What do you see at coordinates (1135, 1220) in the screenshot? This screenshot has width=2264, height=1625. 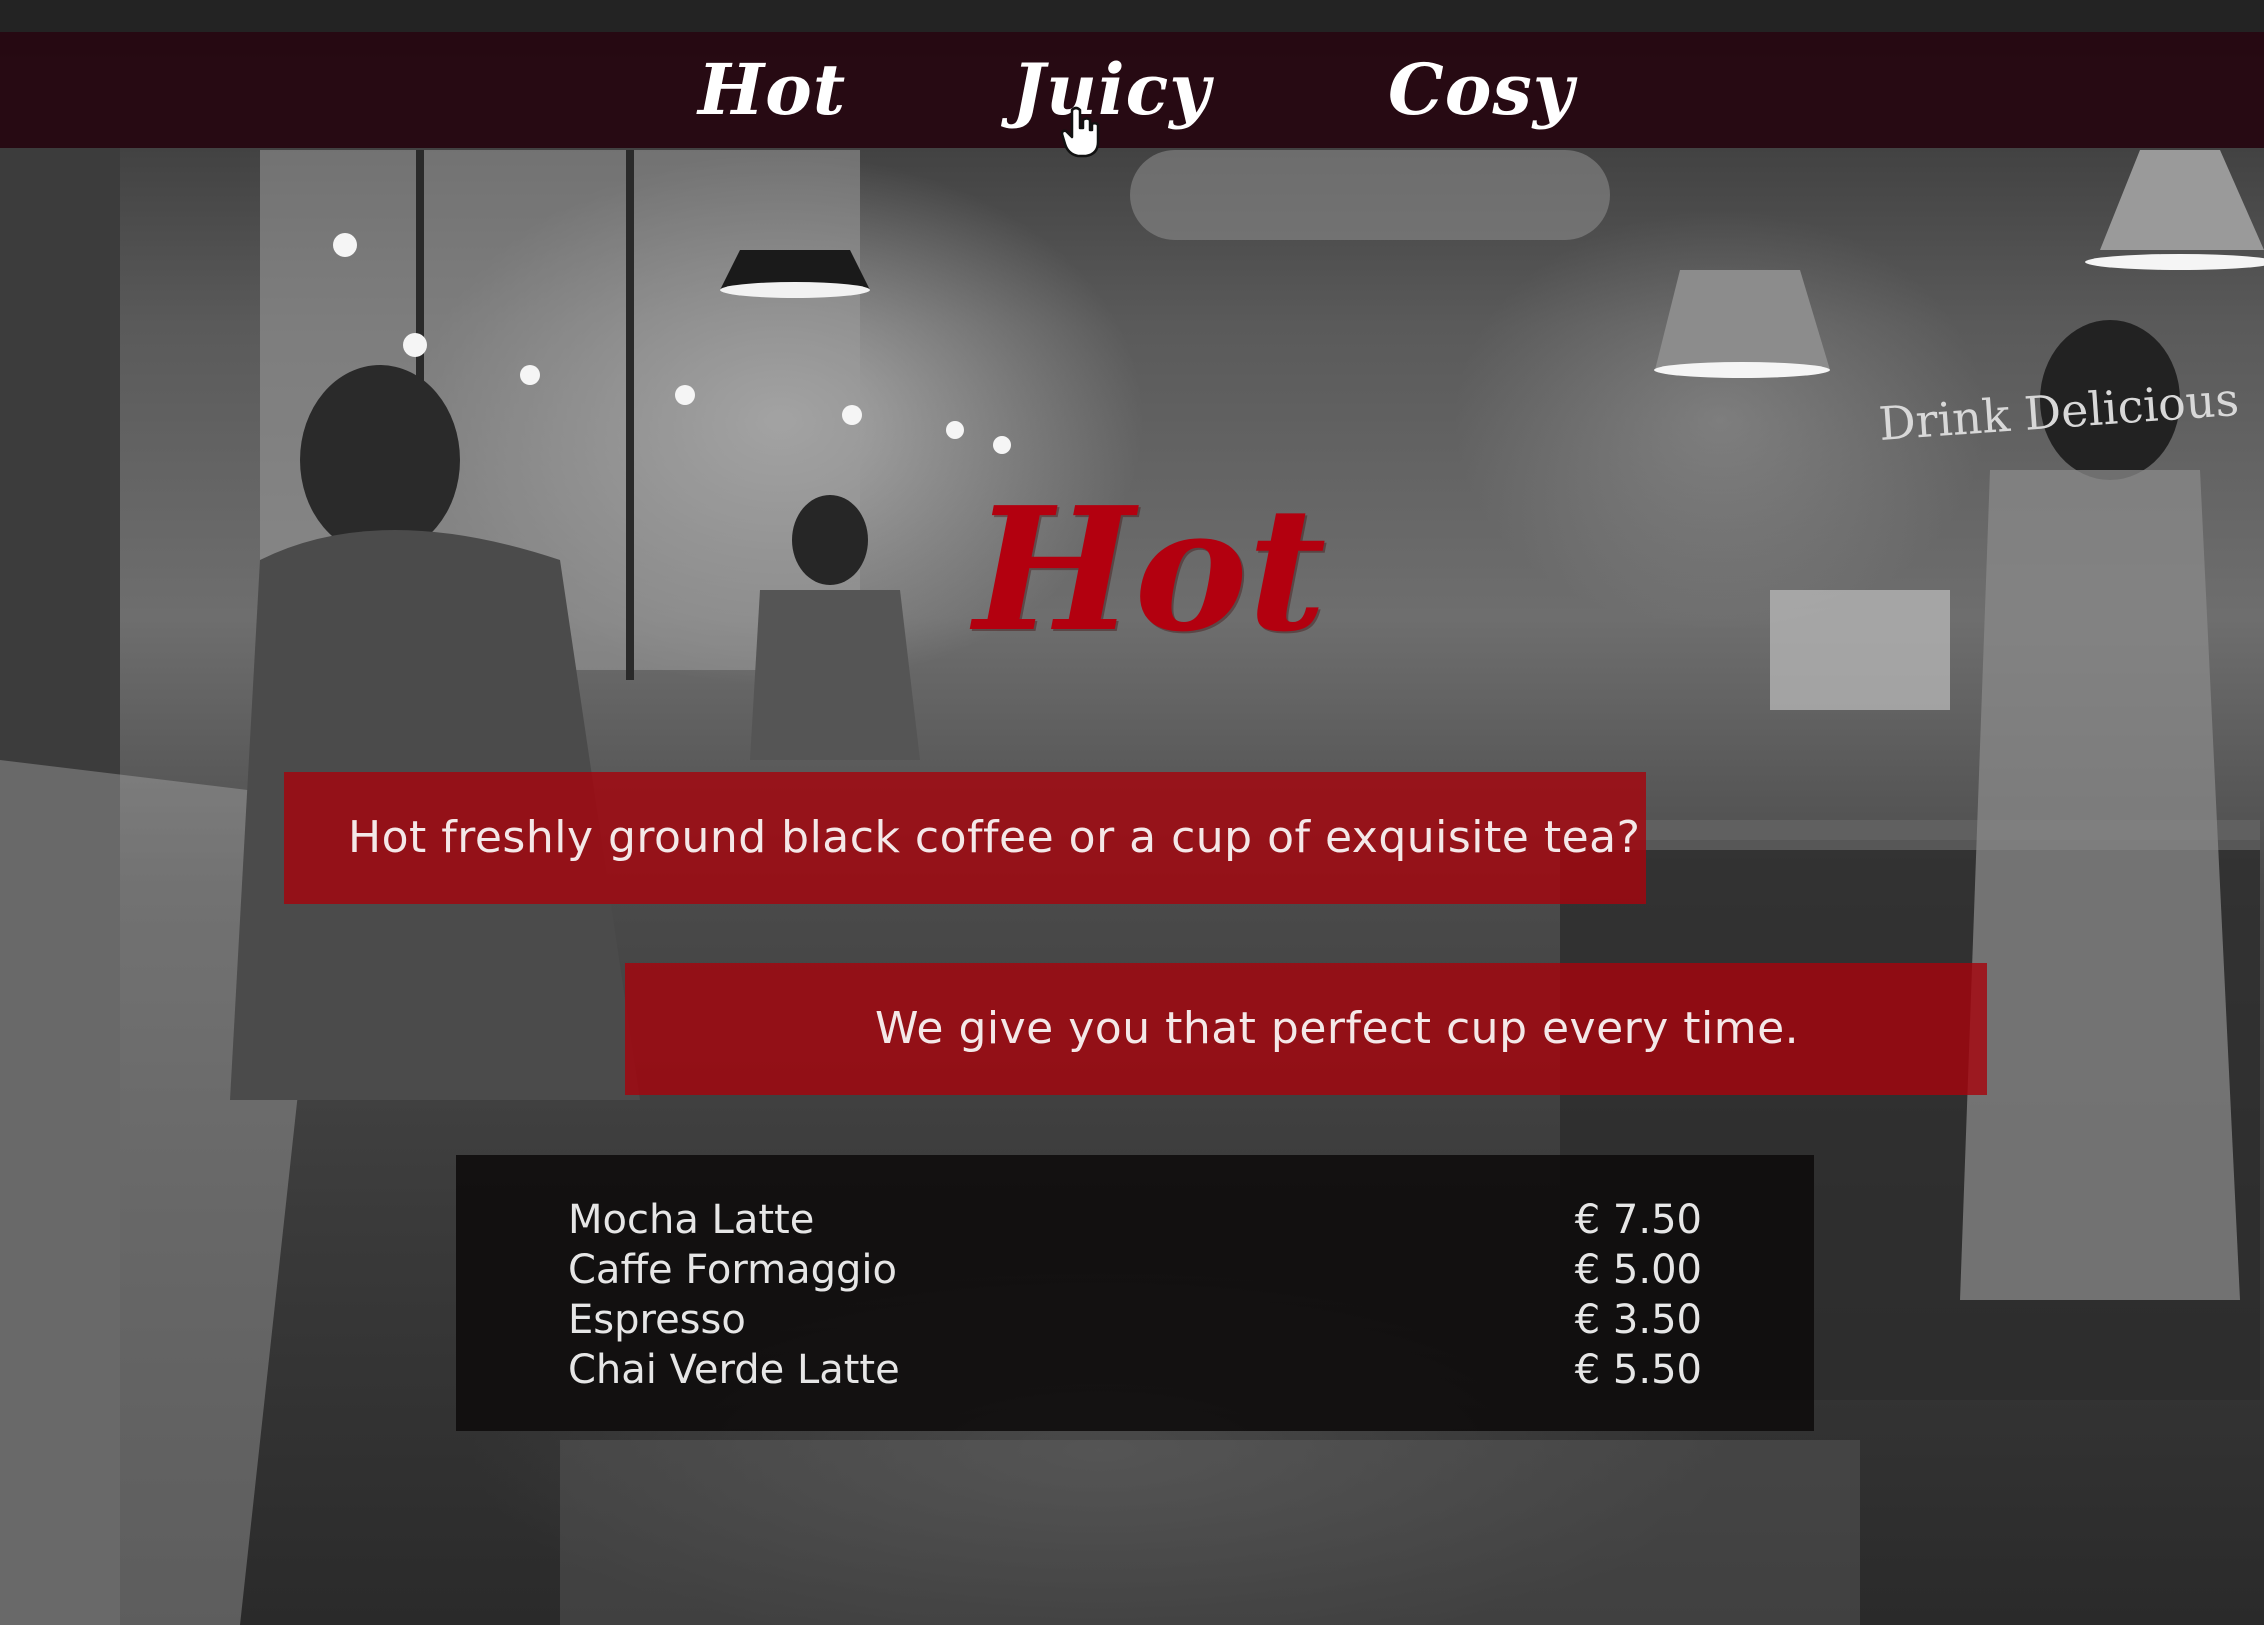 I see `menu-item: Mocha Latte € 7.50` at bounding box center [1135, 1220].